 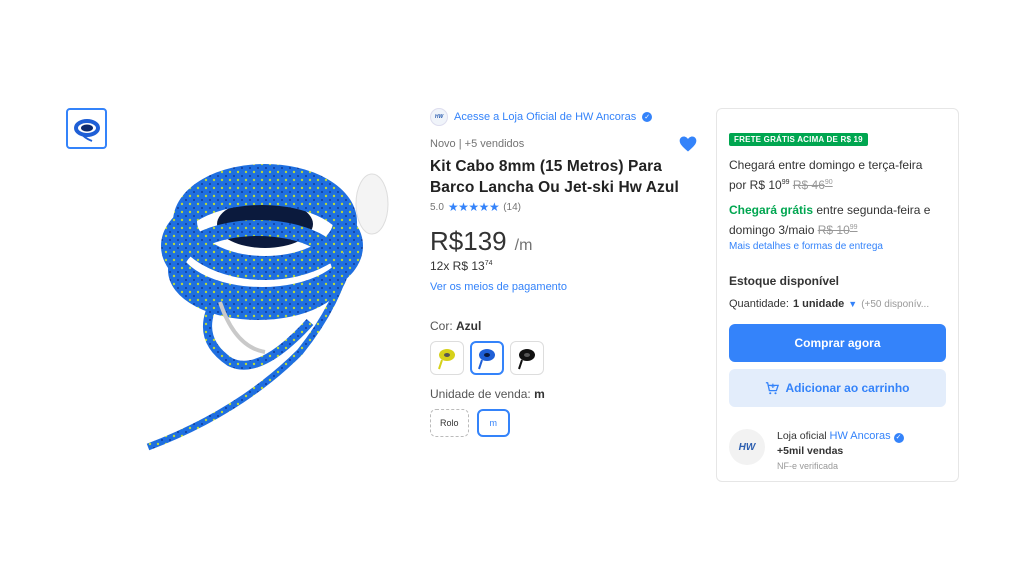 I want to click on review-count: (14), so click(x=512, y=207).